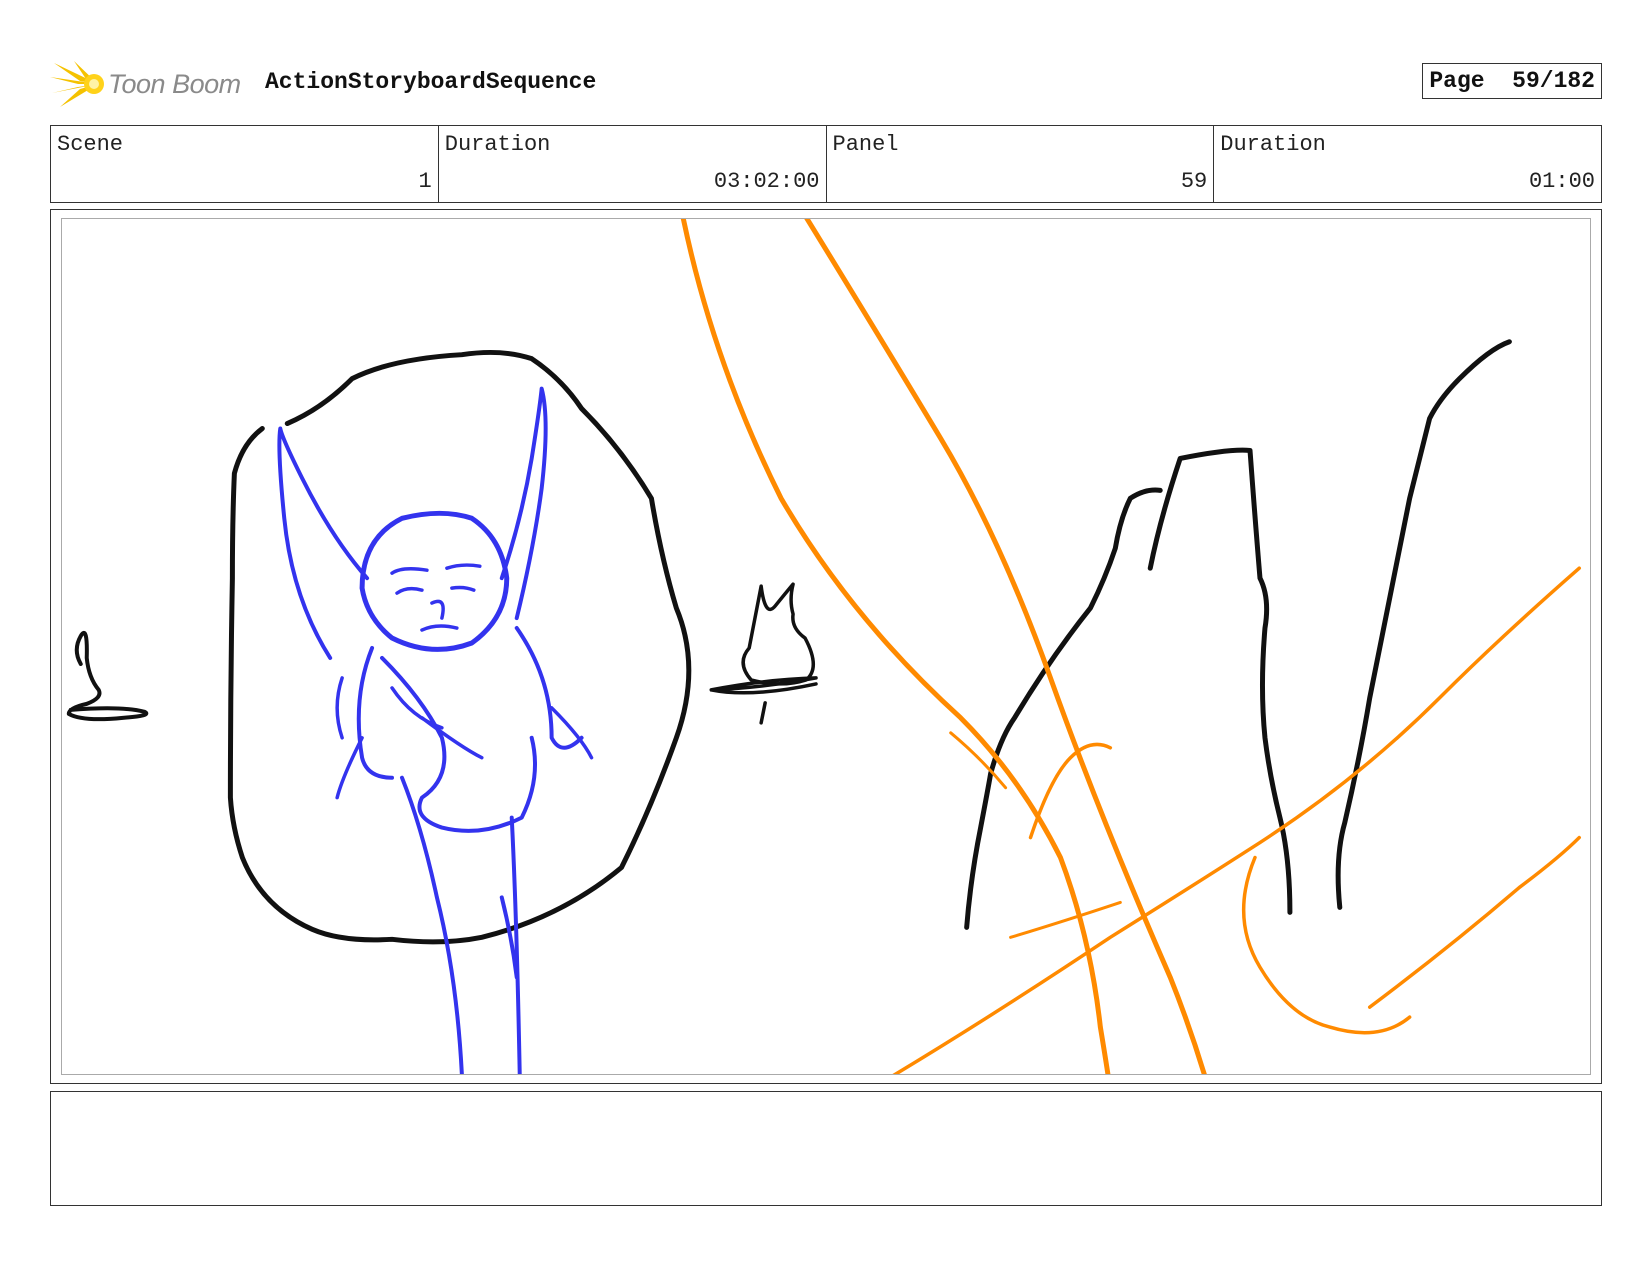  I want to click on character-ears, so click(412, 523).